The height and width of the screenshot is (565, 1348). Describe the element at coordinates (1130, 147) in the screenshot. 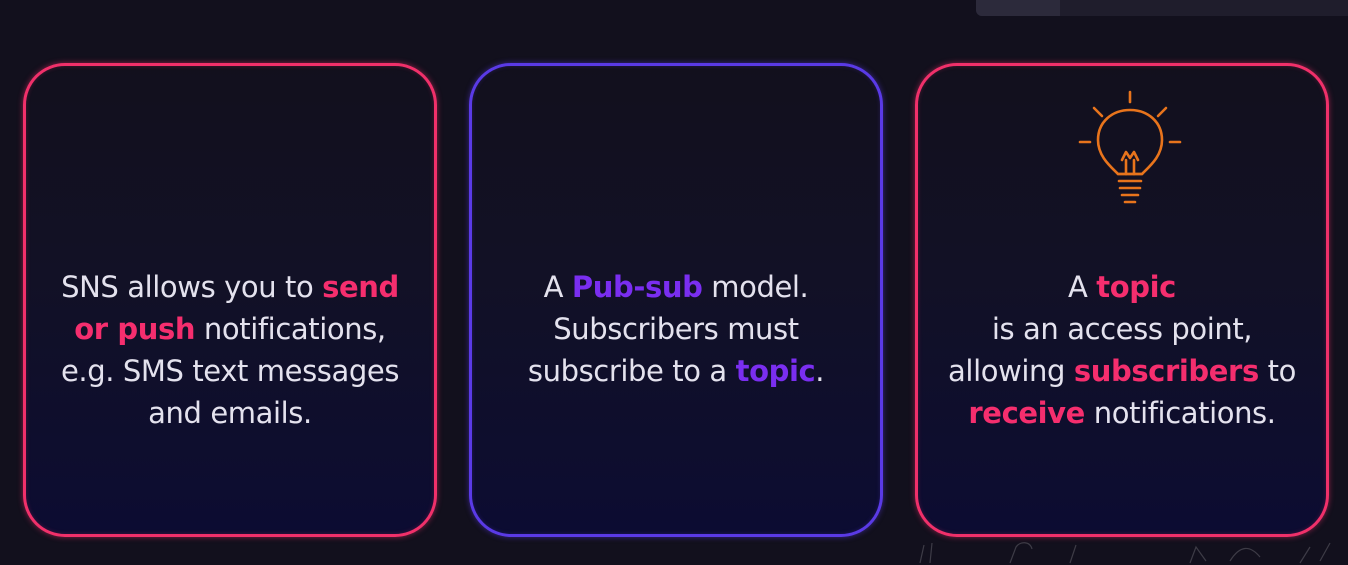

I see `lightbulb-icon` at that location.